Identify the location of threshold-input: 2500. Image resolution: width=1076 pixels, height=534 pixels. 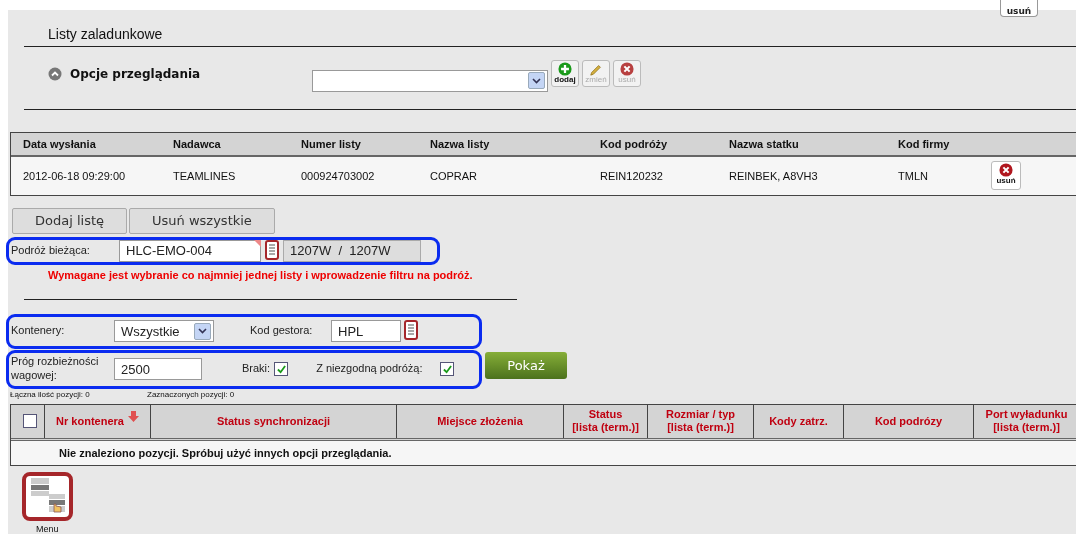
(158, 369).